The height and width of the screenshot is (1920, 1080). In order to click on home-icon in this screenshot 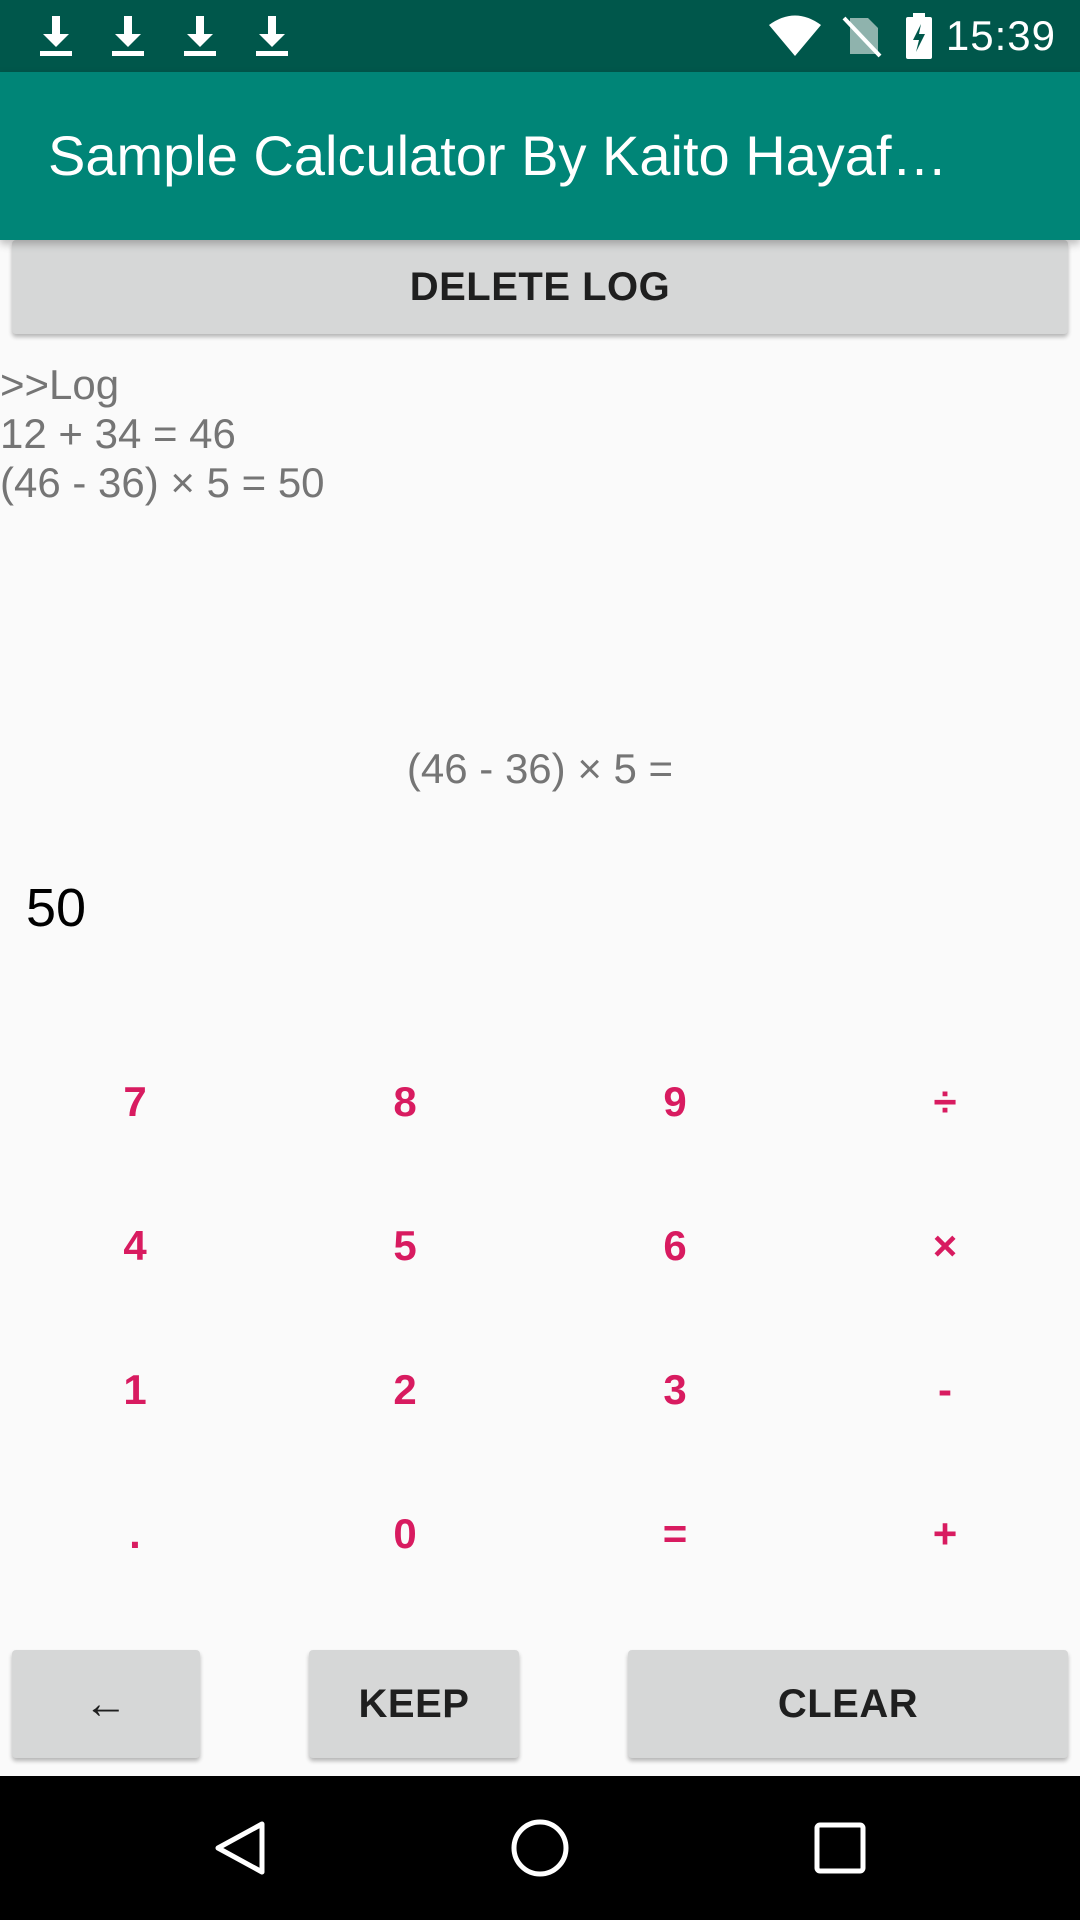, I will do `click(540, 1848)`.